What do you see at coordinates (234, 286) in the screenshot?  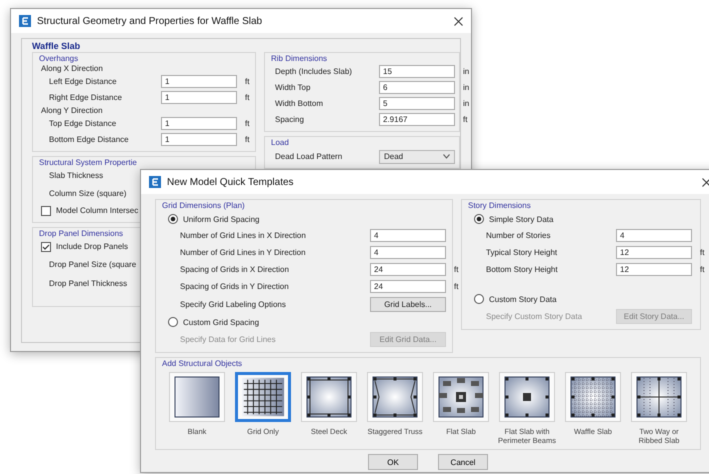 I see `field-label: Spacing of Grids in Y Direction` at bounding box center [234, 286].